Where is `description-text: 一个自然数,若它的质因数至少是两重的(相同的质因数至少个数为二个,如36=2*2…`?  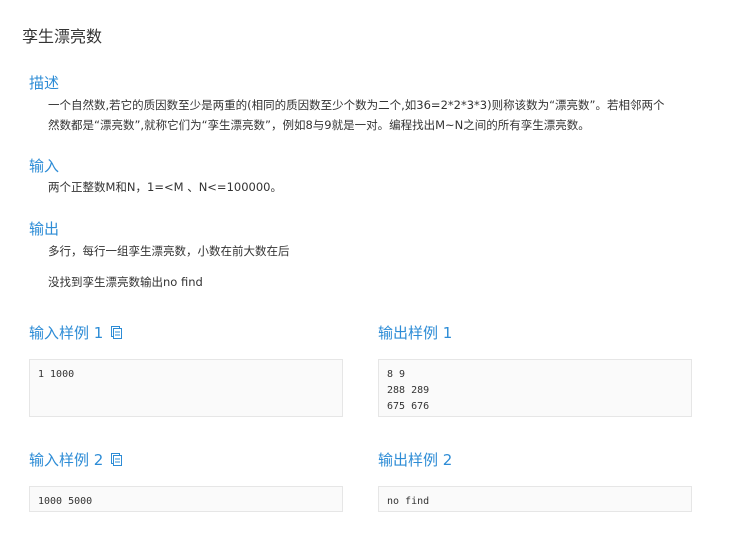
description-text: 一个自然数,若它的质因数至少是两重的(相同的质因数至少个数为二个,如36=2*2… is located at coordinates (393, 115).